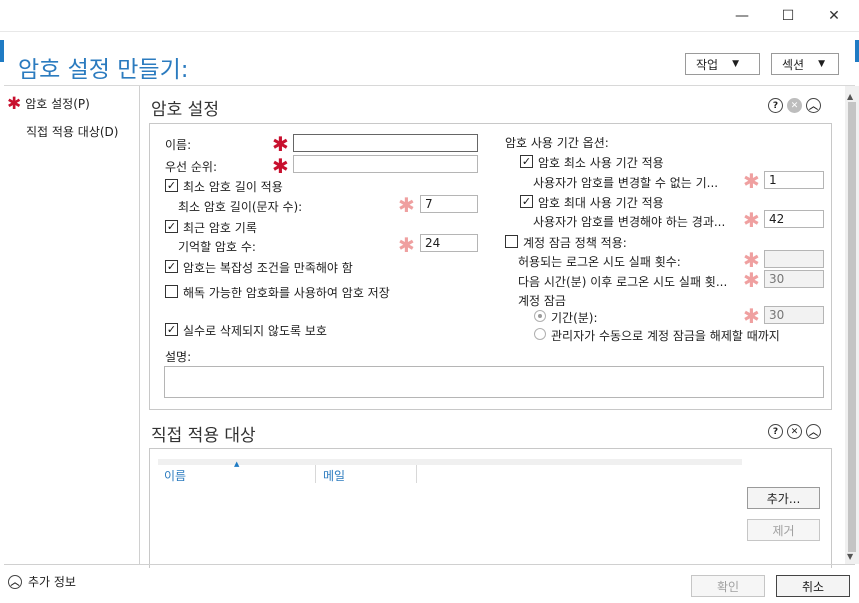  I want to click on section-icons-directly-applies: ? ✕ ︿, so click(794, 431).